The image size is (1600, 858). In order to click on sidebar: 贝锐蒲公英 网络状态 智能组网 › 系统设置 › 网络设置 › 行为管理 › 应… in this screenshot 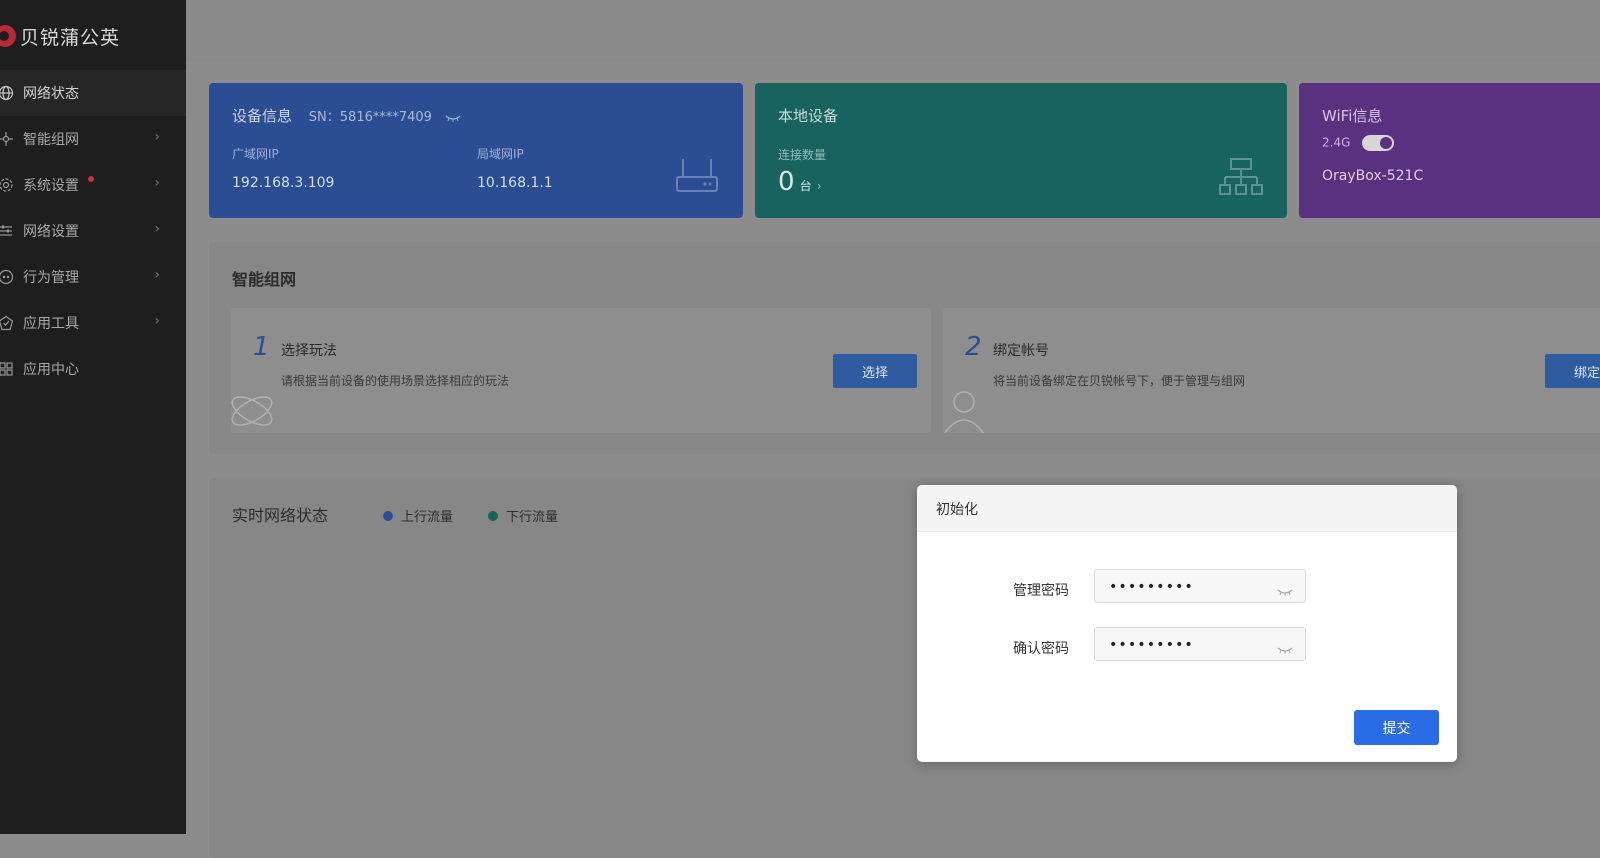, I will do `click(93, 417)`.